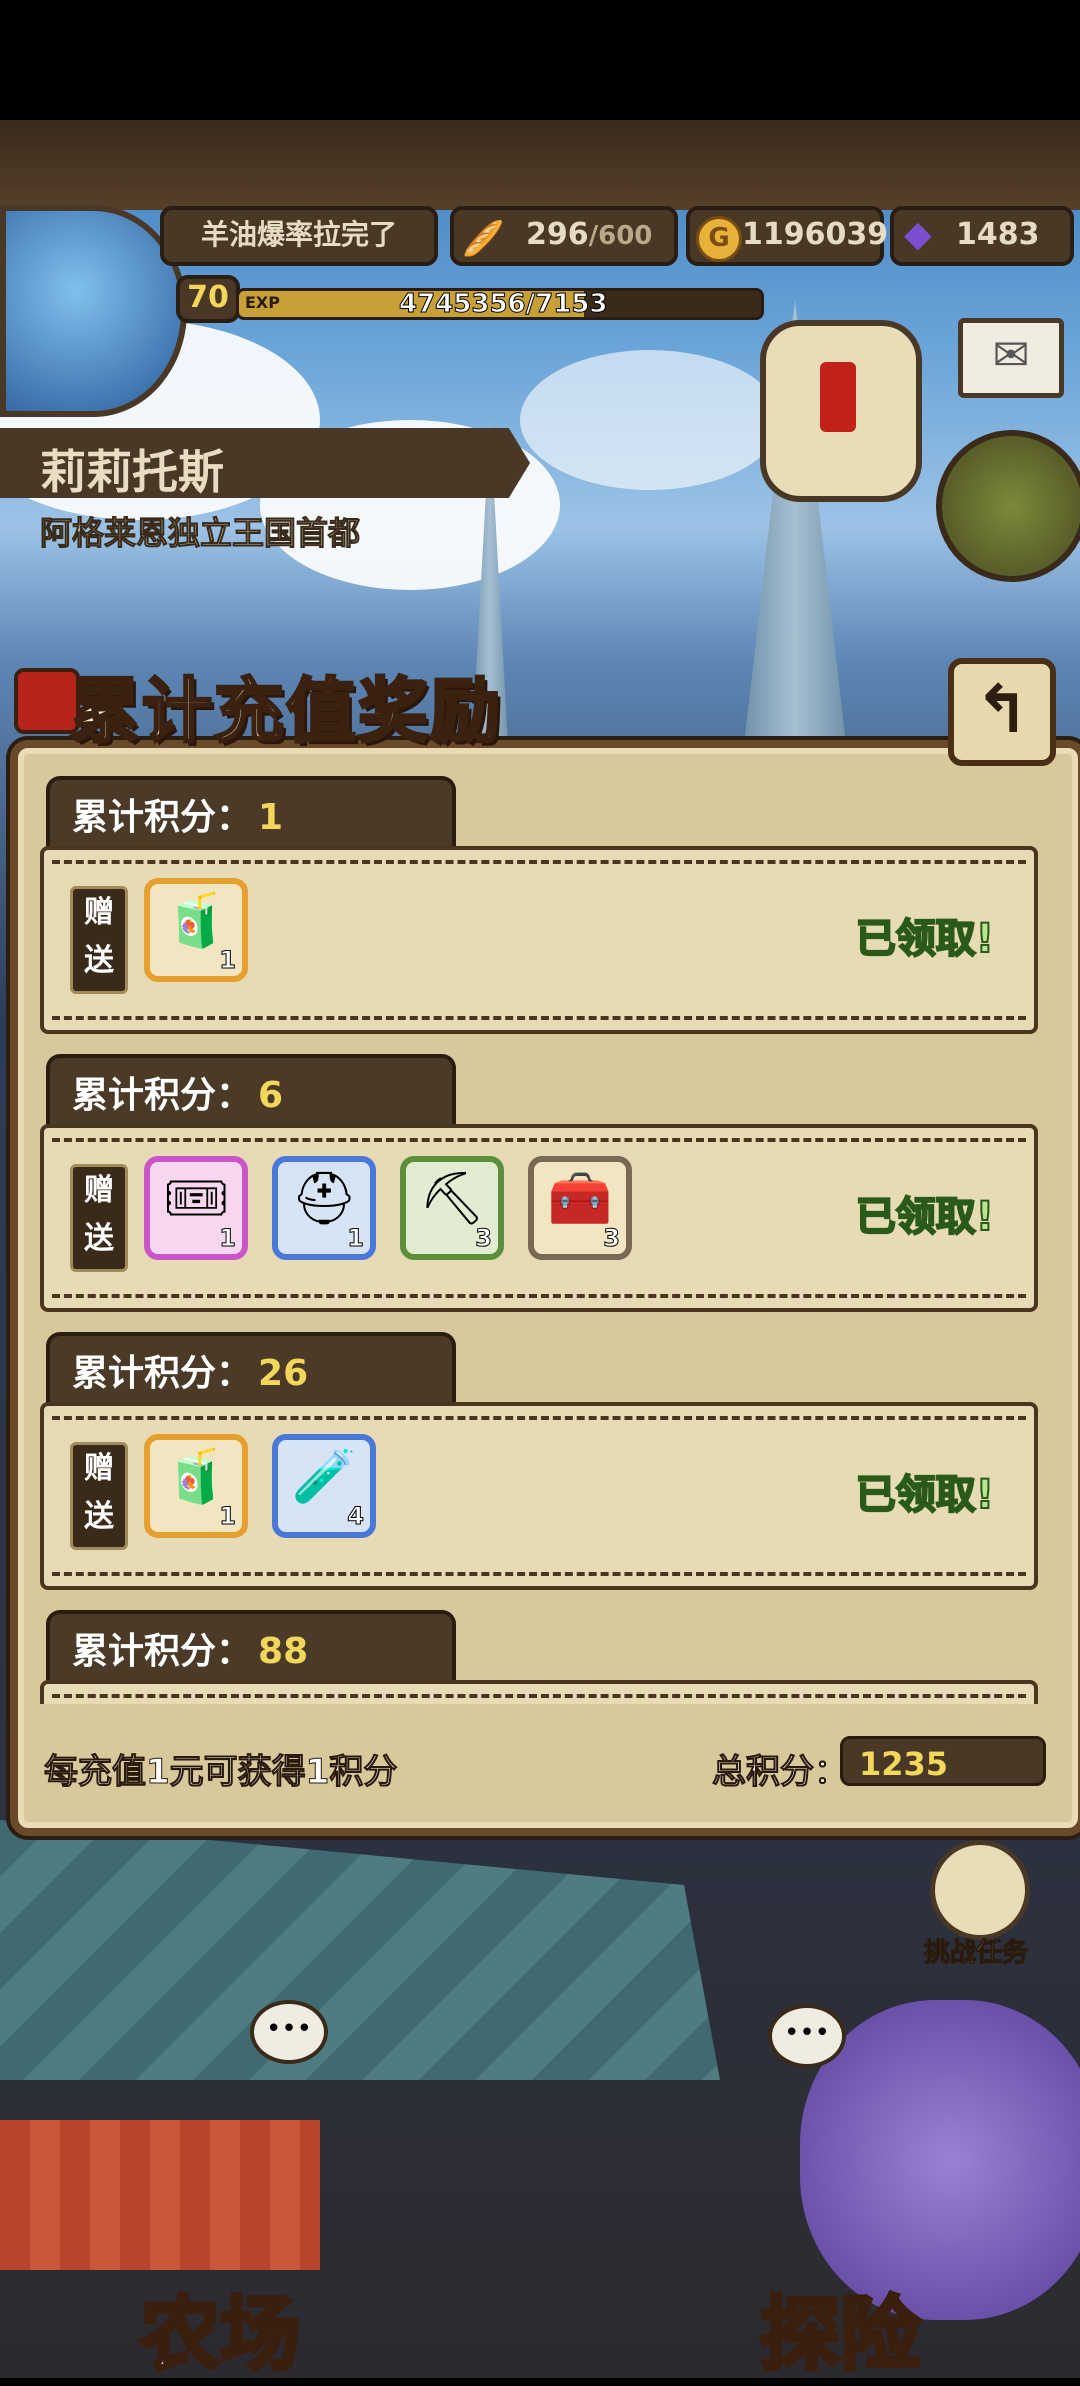 The width and height of the screenshot is (1080, 2386). I want to click on stamina-bar: 🥖 296/600, so click(564, 236).